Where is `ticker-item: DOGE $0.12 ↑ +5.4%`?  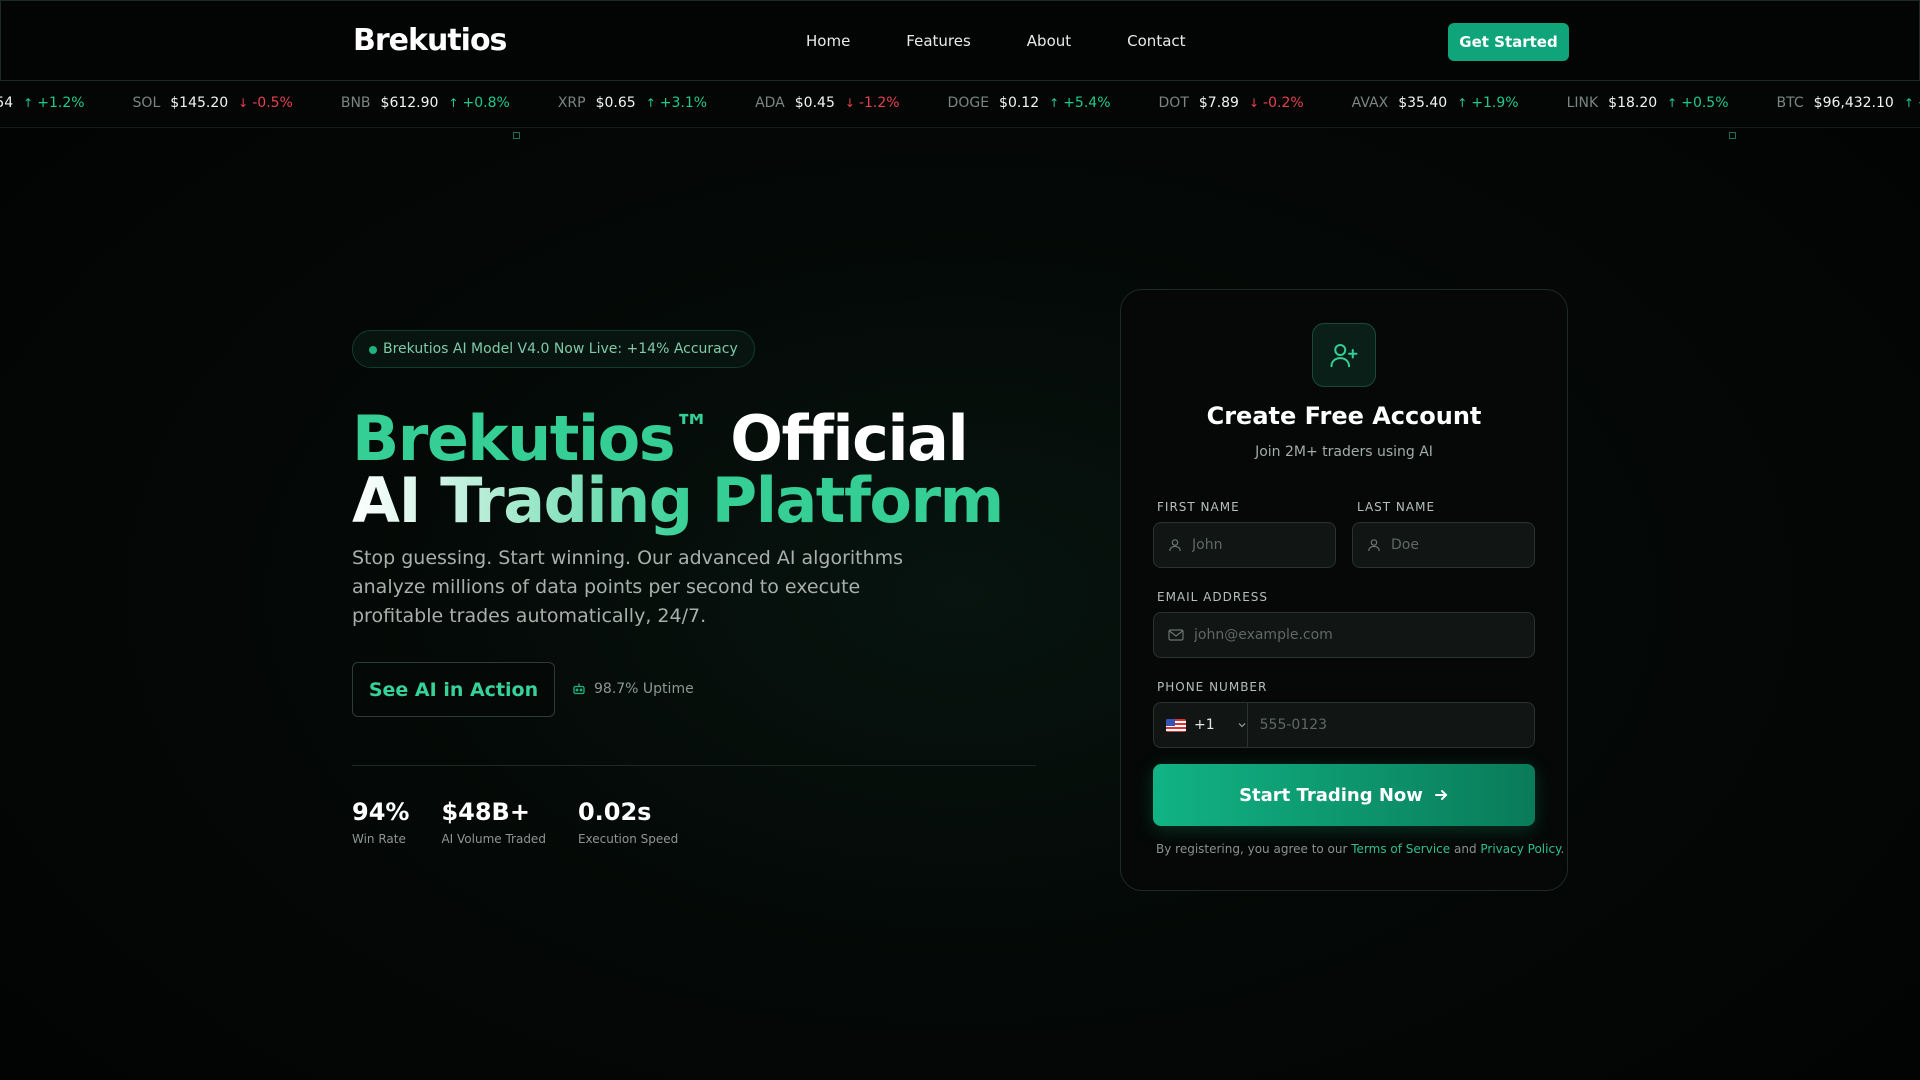 ticker-item: DOGE $0.12 ↑ +5.4% is located at coordinates (1029, 103).